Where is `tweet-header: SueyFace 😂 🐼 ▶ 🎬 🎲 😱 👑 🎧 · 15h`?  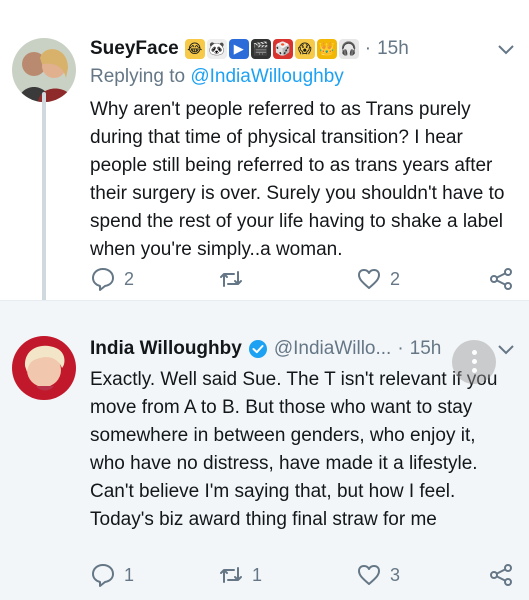
tweet-header: SueyFace 😂 🐼 ▶ 🎬 🎲 😱 👑 🎧 · 15h is located at coordinates (303, 49).